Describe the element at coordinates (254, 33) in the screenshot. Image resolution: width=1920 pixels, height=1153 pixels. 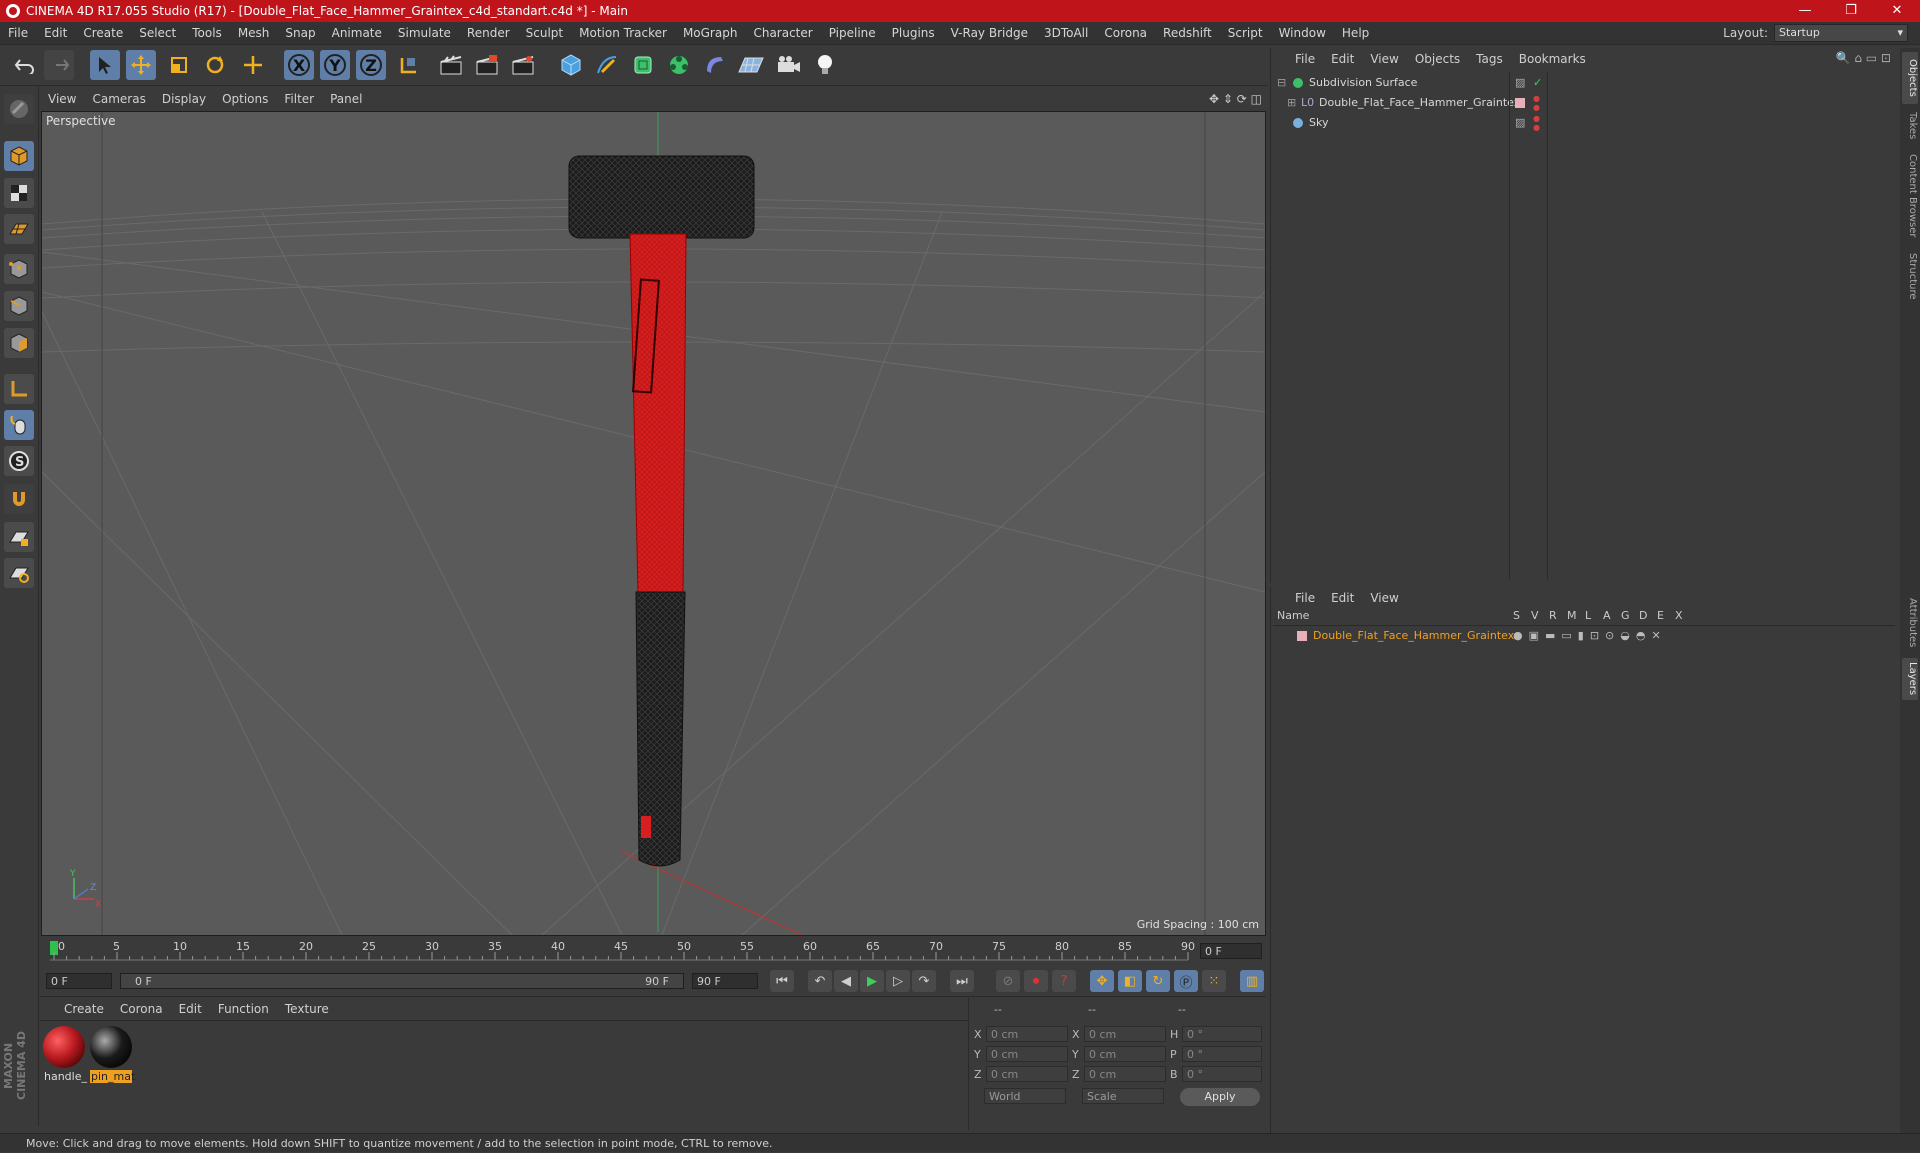
I see `menu-mesh: Mesh` at that location.